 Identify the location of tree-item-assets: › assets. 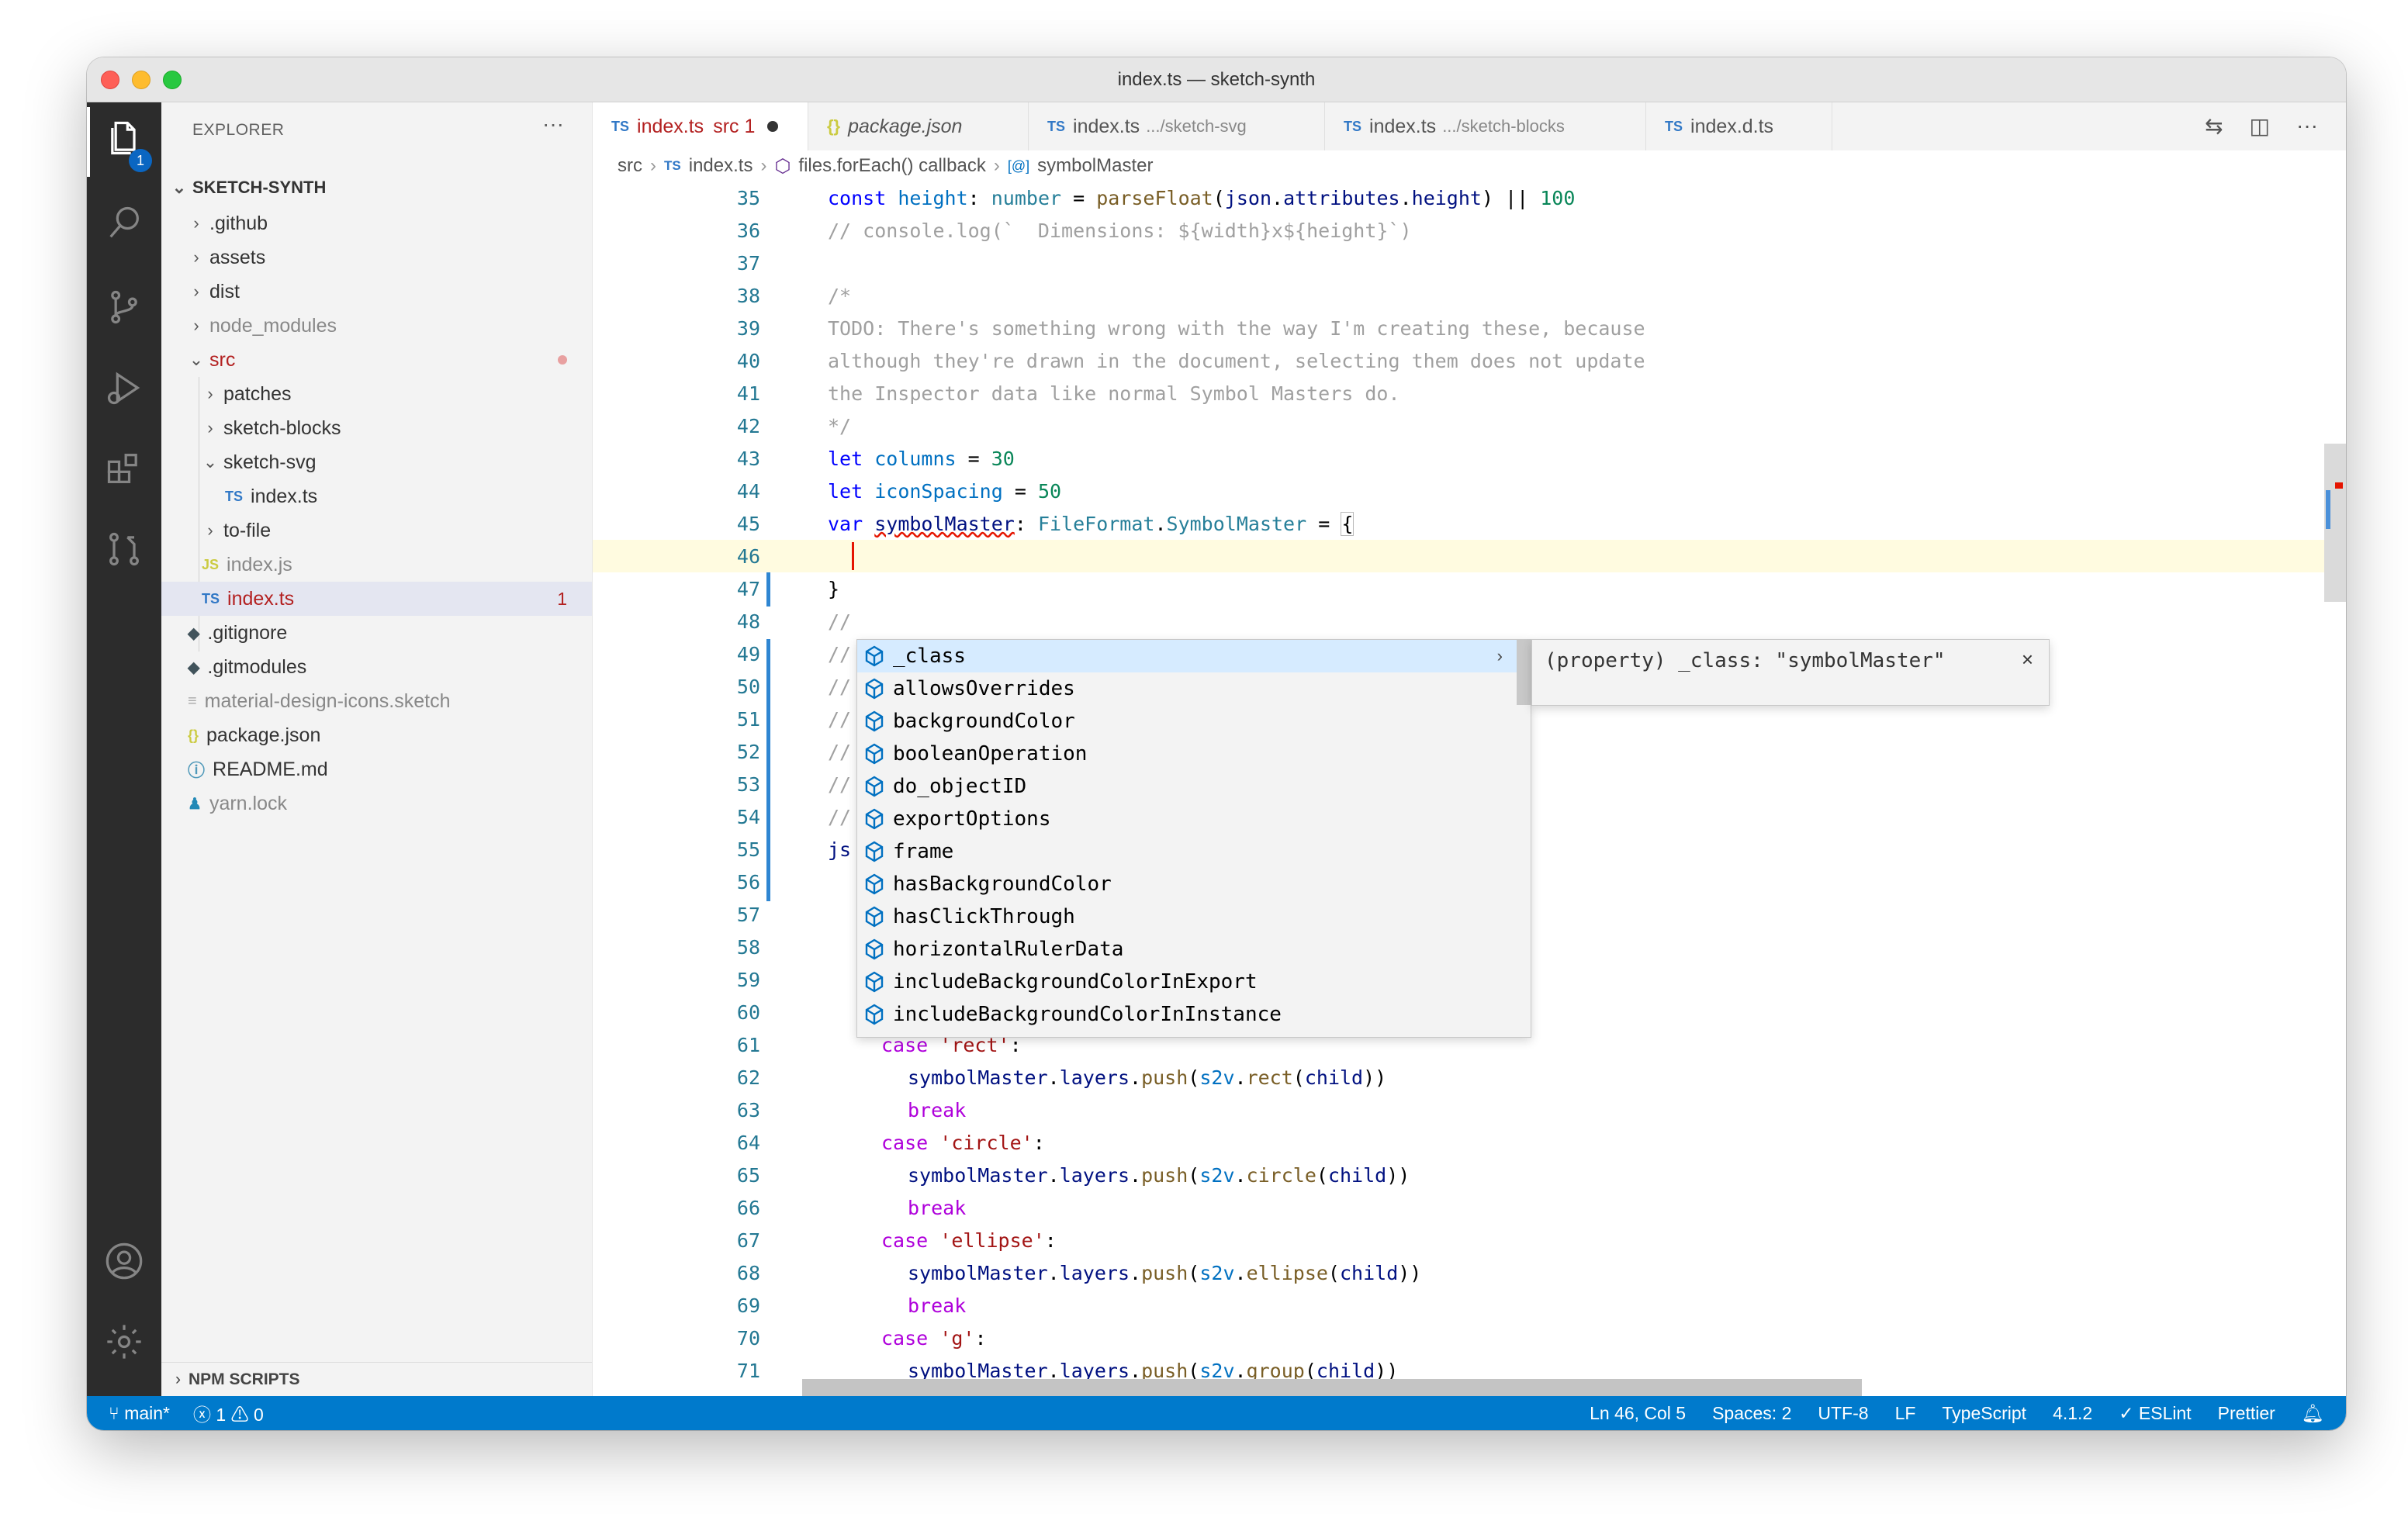
(376, 257).